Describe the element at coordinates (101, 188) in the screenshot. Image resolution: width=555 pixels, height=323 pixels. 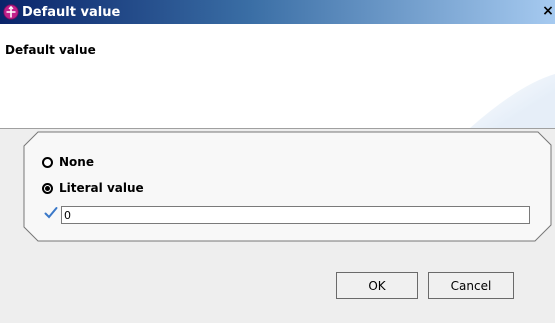
I see `radio-literal-label: Literal value` at that location.